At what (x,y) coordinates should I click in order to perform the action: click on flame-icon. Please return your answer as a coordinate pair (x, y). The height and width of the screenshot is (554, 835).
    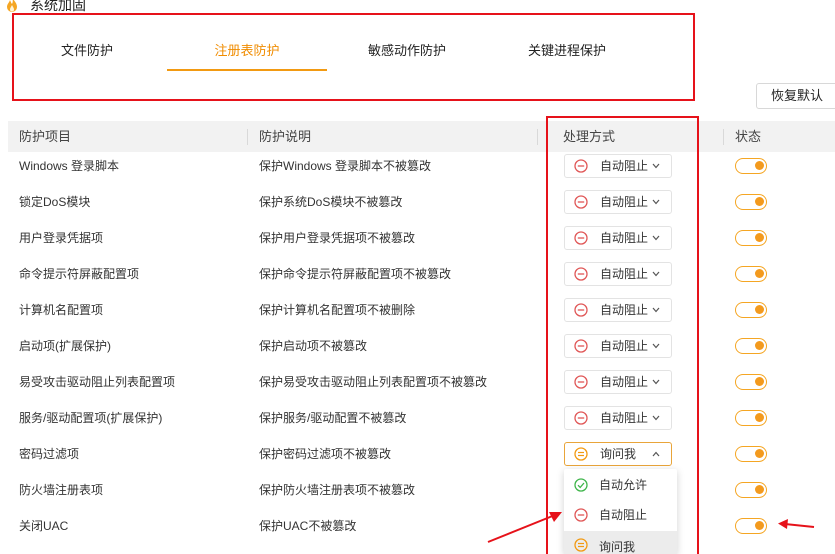
    Looking at the image, I should click on (12, 6).